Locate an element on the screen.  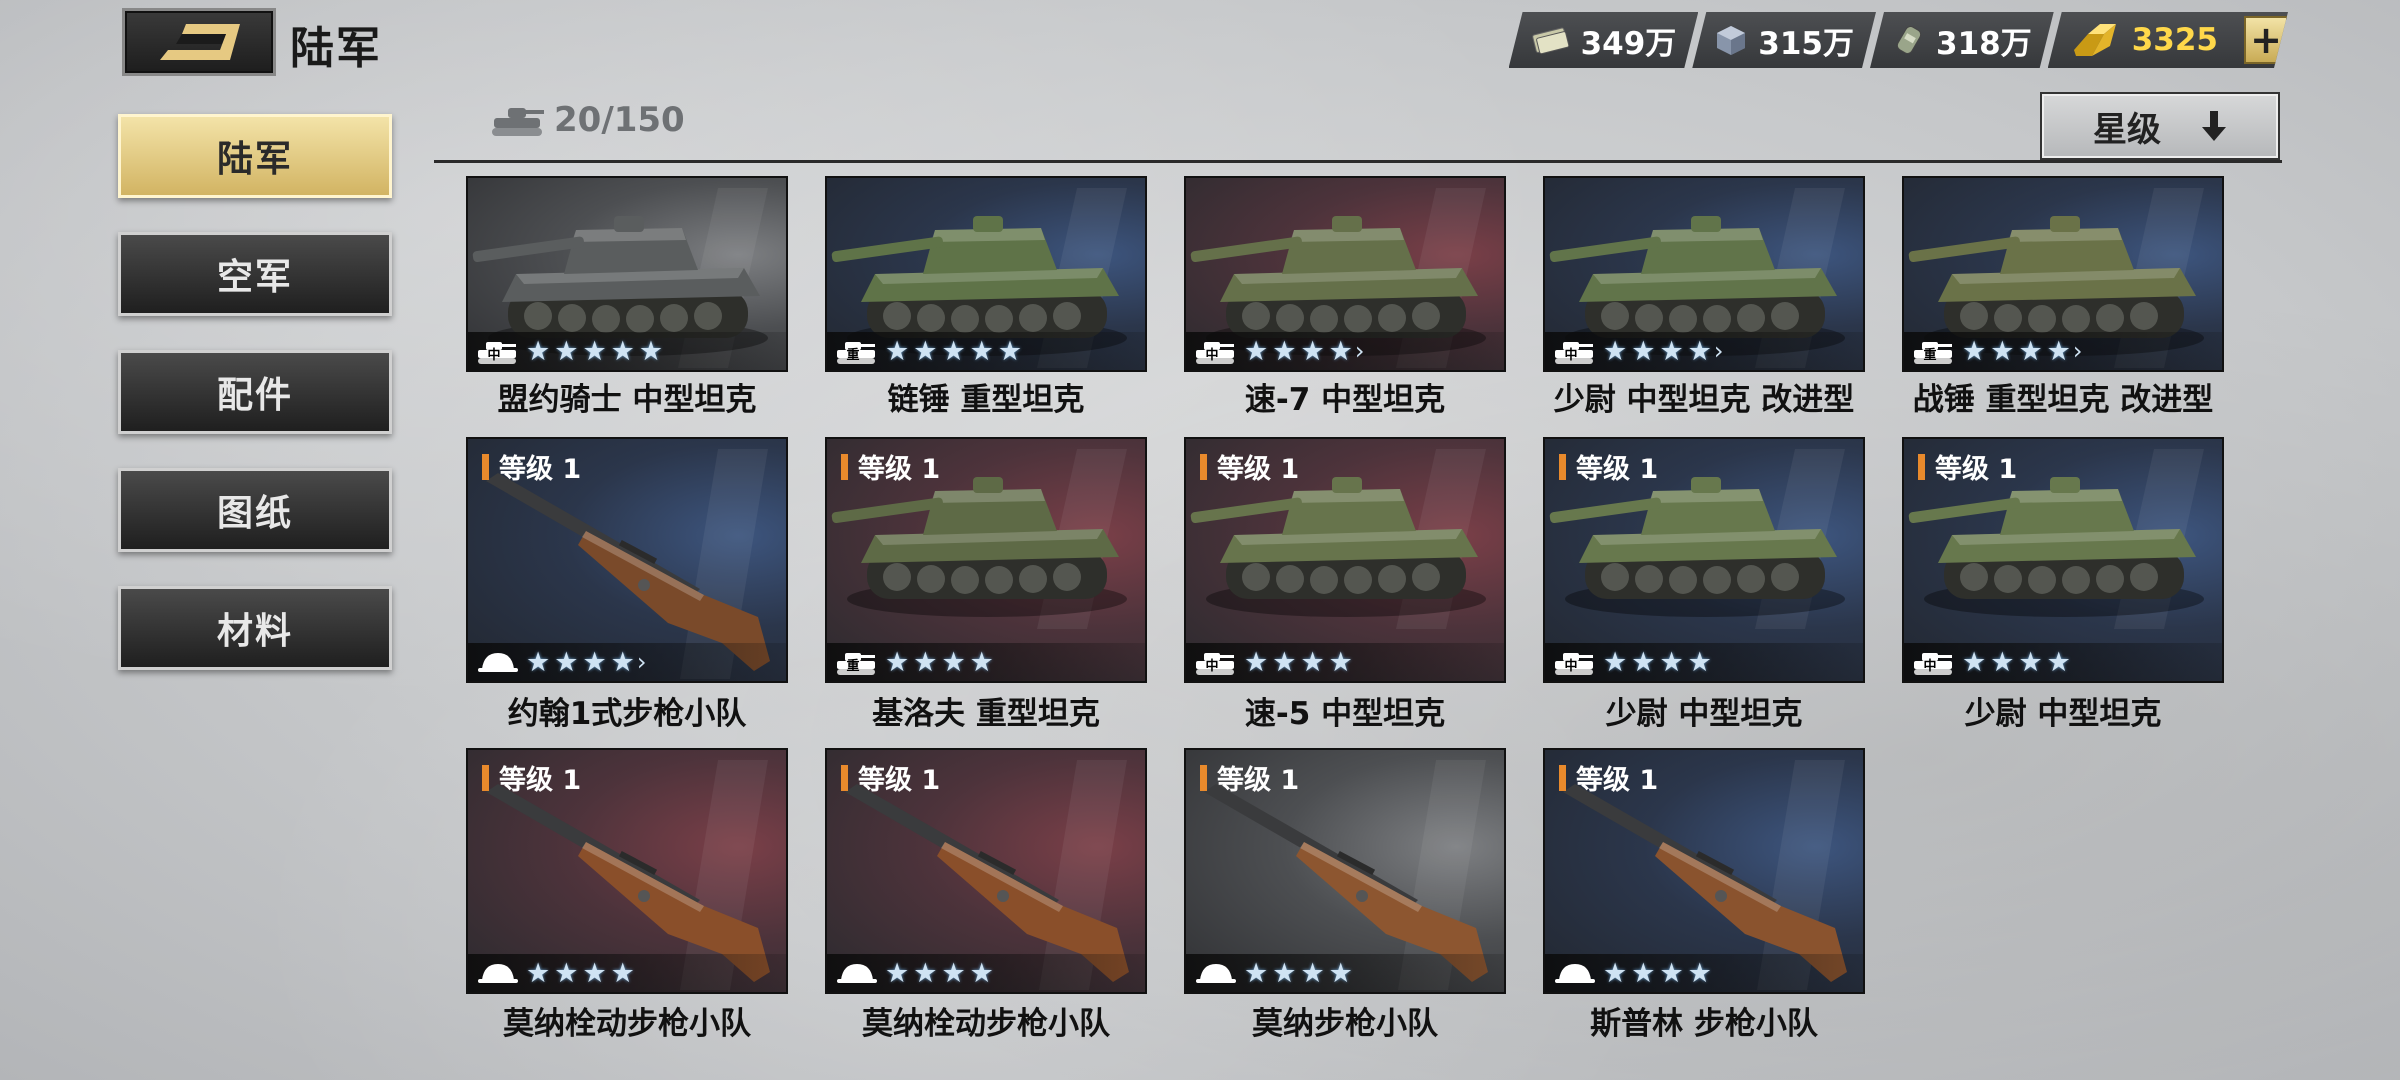
fuel-icon is located at coordinates (1909, 40).